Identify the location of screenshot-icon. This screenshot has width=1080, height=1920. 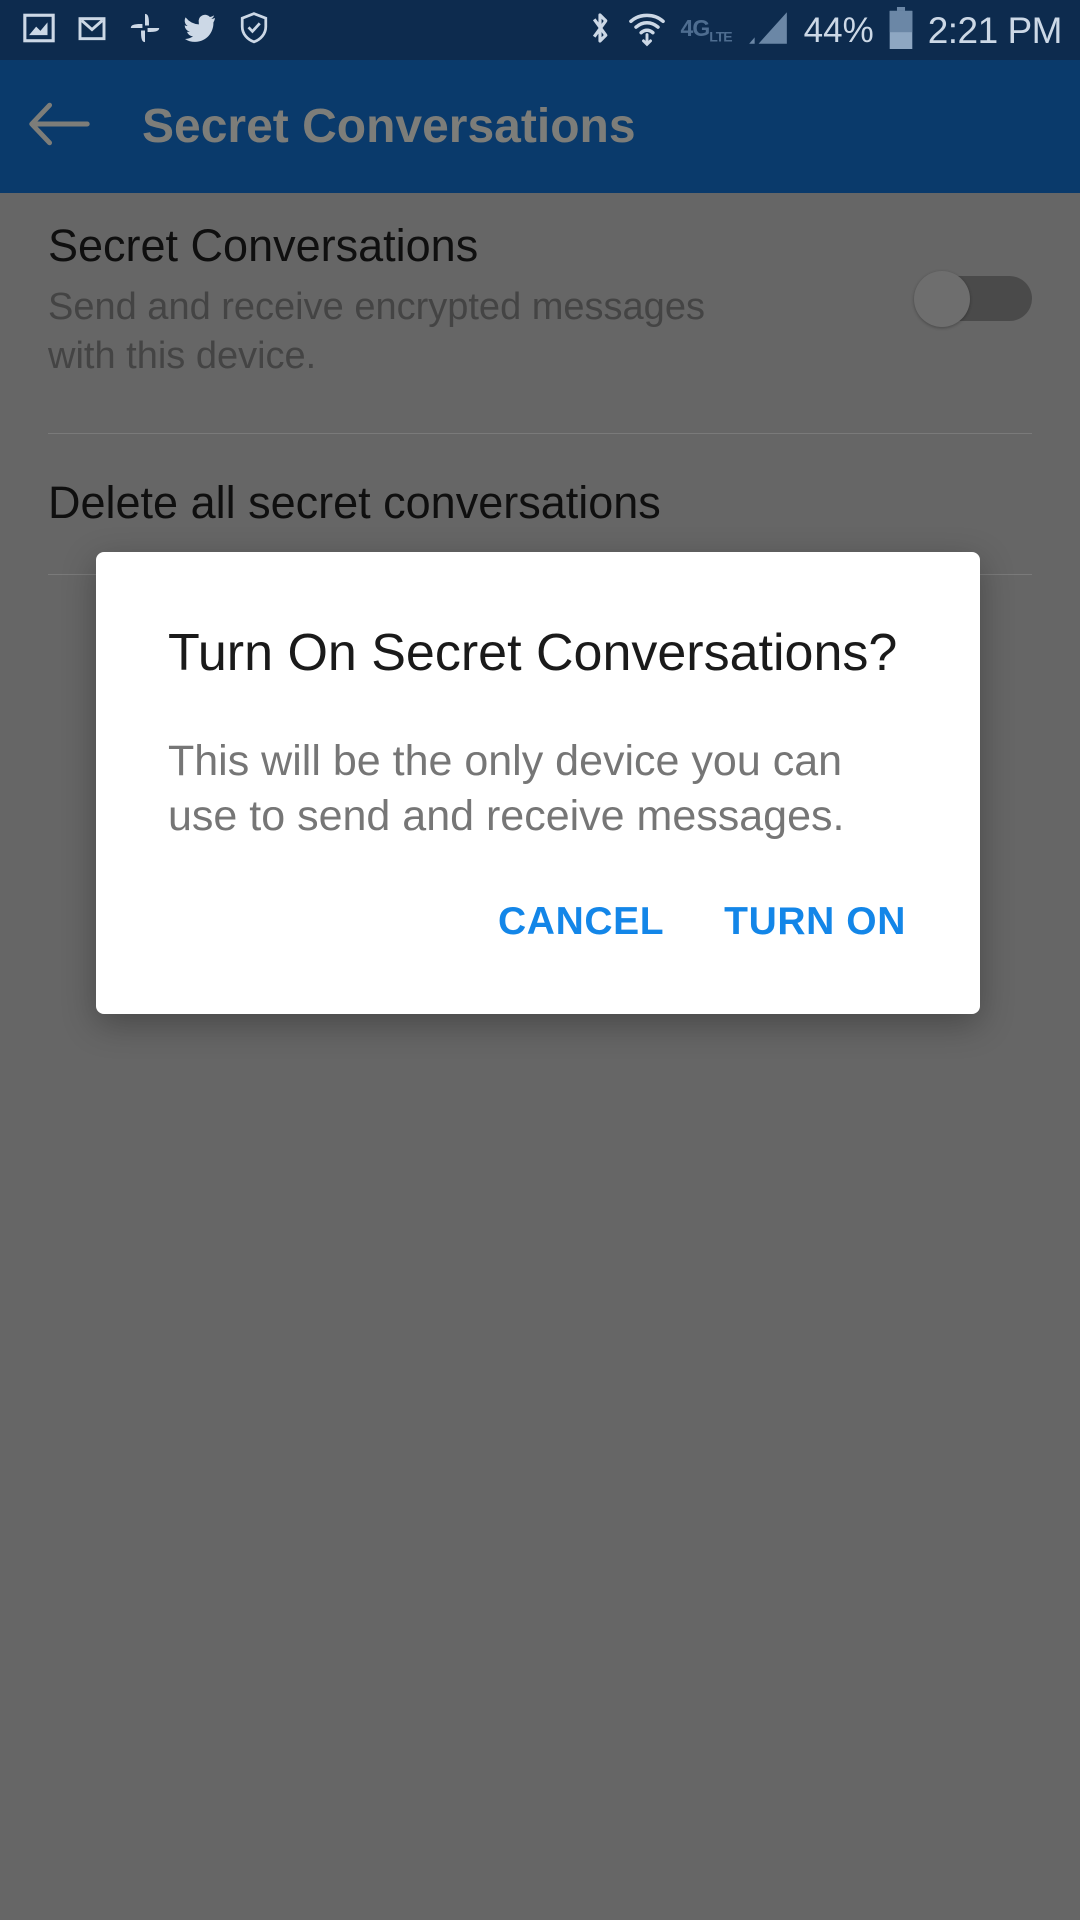
(39, 30).